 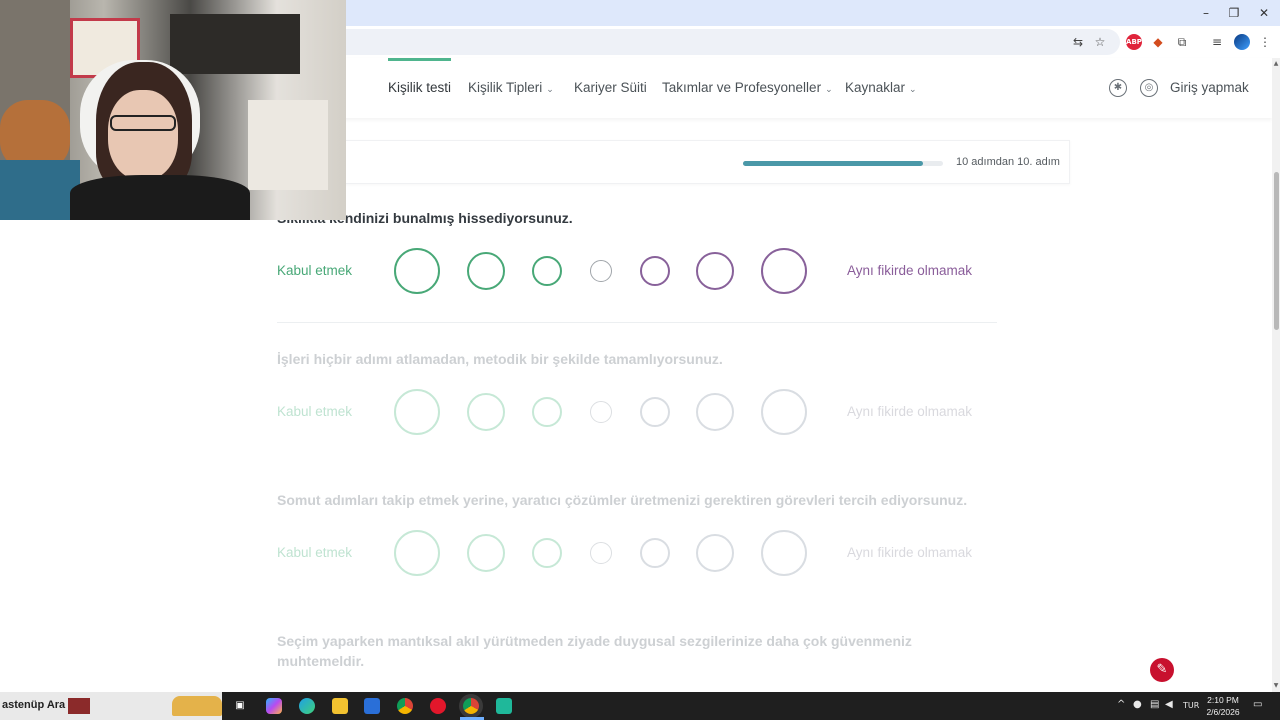 I want to click on profile-avatar, so click(x=1242, y=42).